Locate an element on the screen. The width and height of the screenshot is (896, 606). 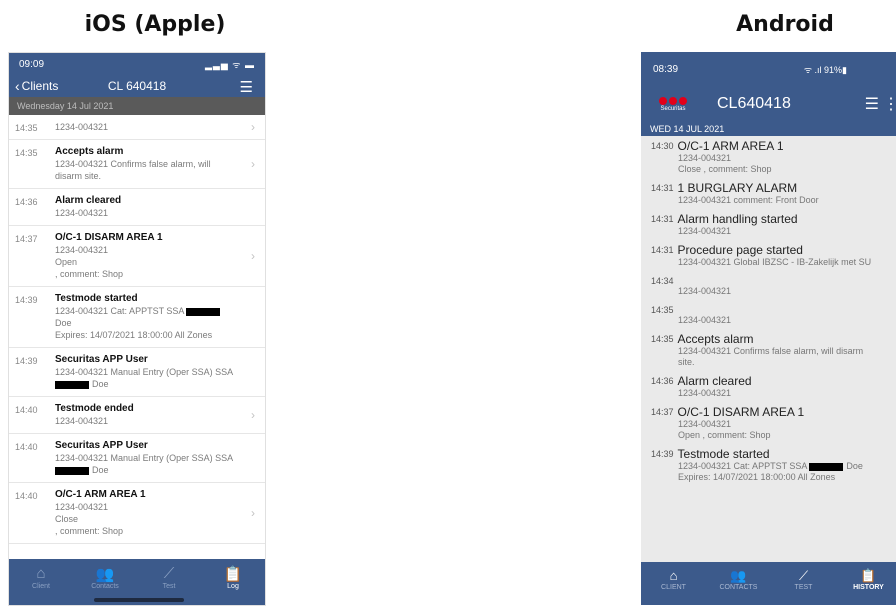
ios-tab-contacts: 👥 Contacts is located at coordinates (105, 577).